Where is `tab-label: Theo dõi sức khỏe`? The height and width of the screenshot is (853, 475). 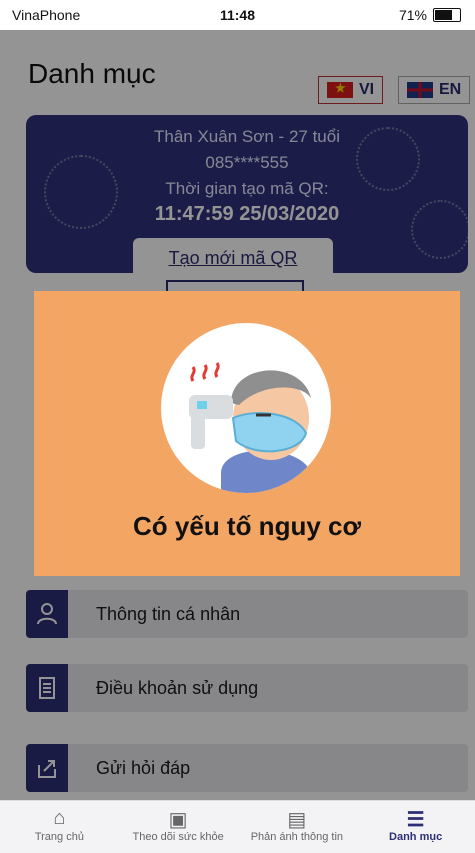
tab-label: Theo dõi sức khỏe is located at coordinates (178, 837).